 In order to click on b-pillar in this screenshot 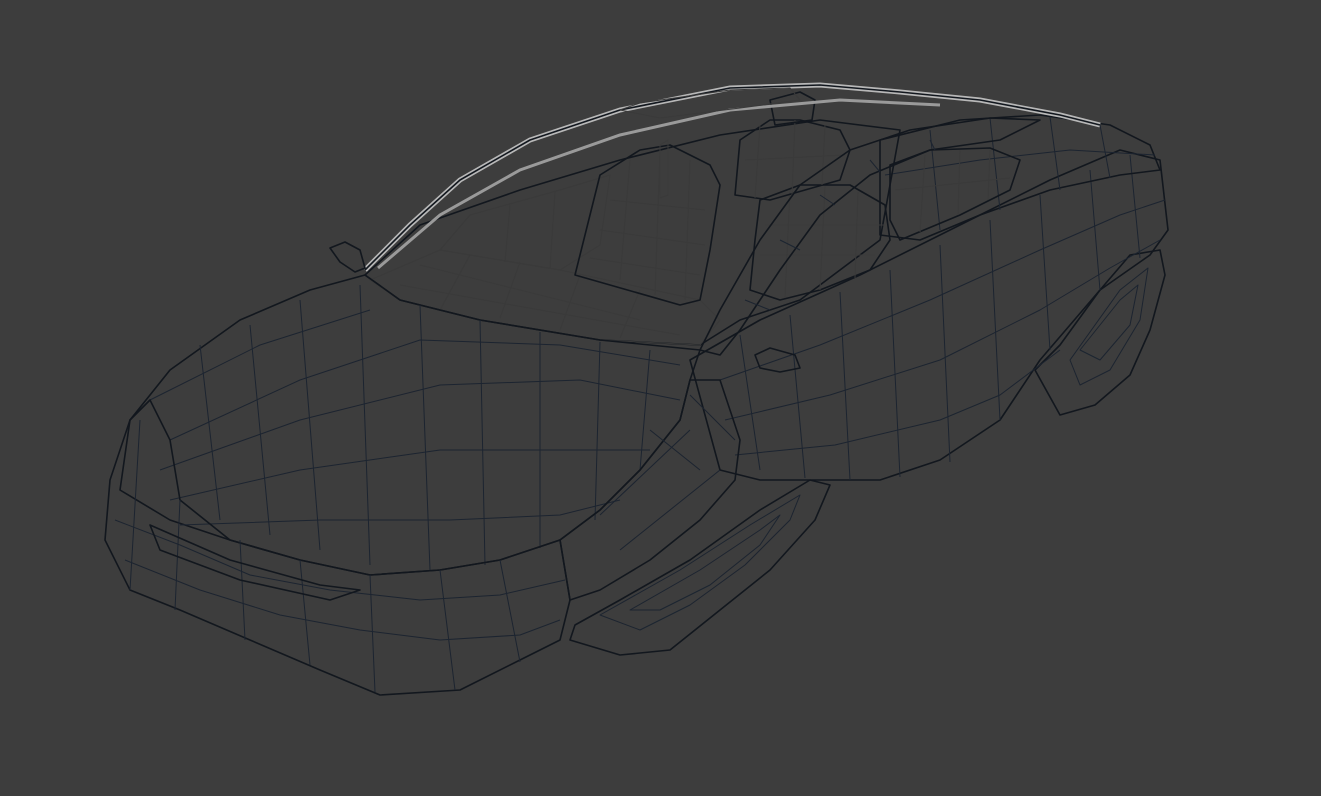, I will do `click(870, 236)`.